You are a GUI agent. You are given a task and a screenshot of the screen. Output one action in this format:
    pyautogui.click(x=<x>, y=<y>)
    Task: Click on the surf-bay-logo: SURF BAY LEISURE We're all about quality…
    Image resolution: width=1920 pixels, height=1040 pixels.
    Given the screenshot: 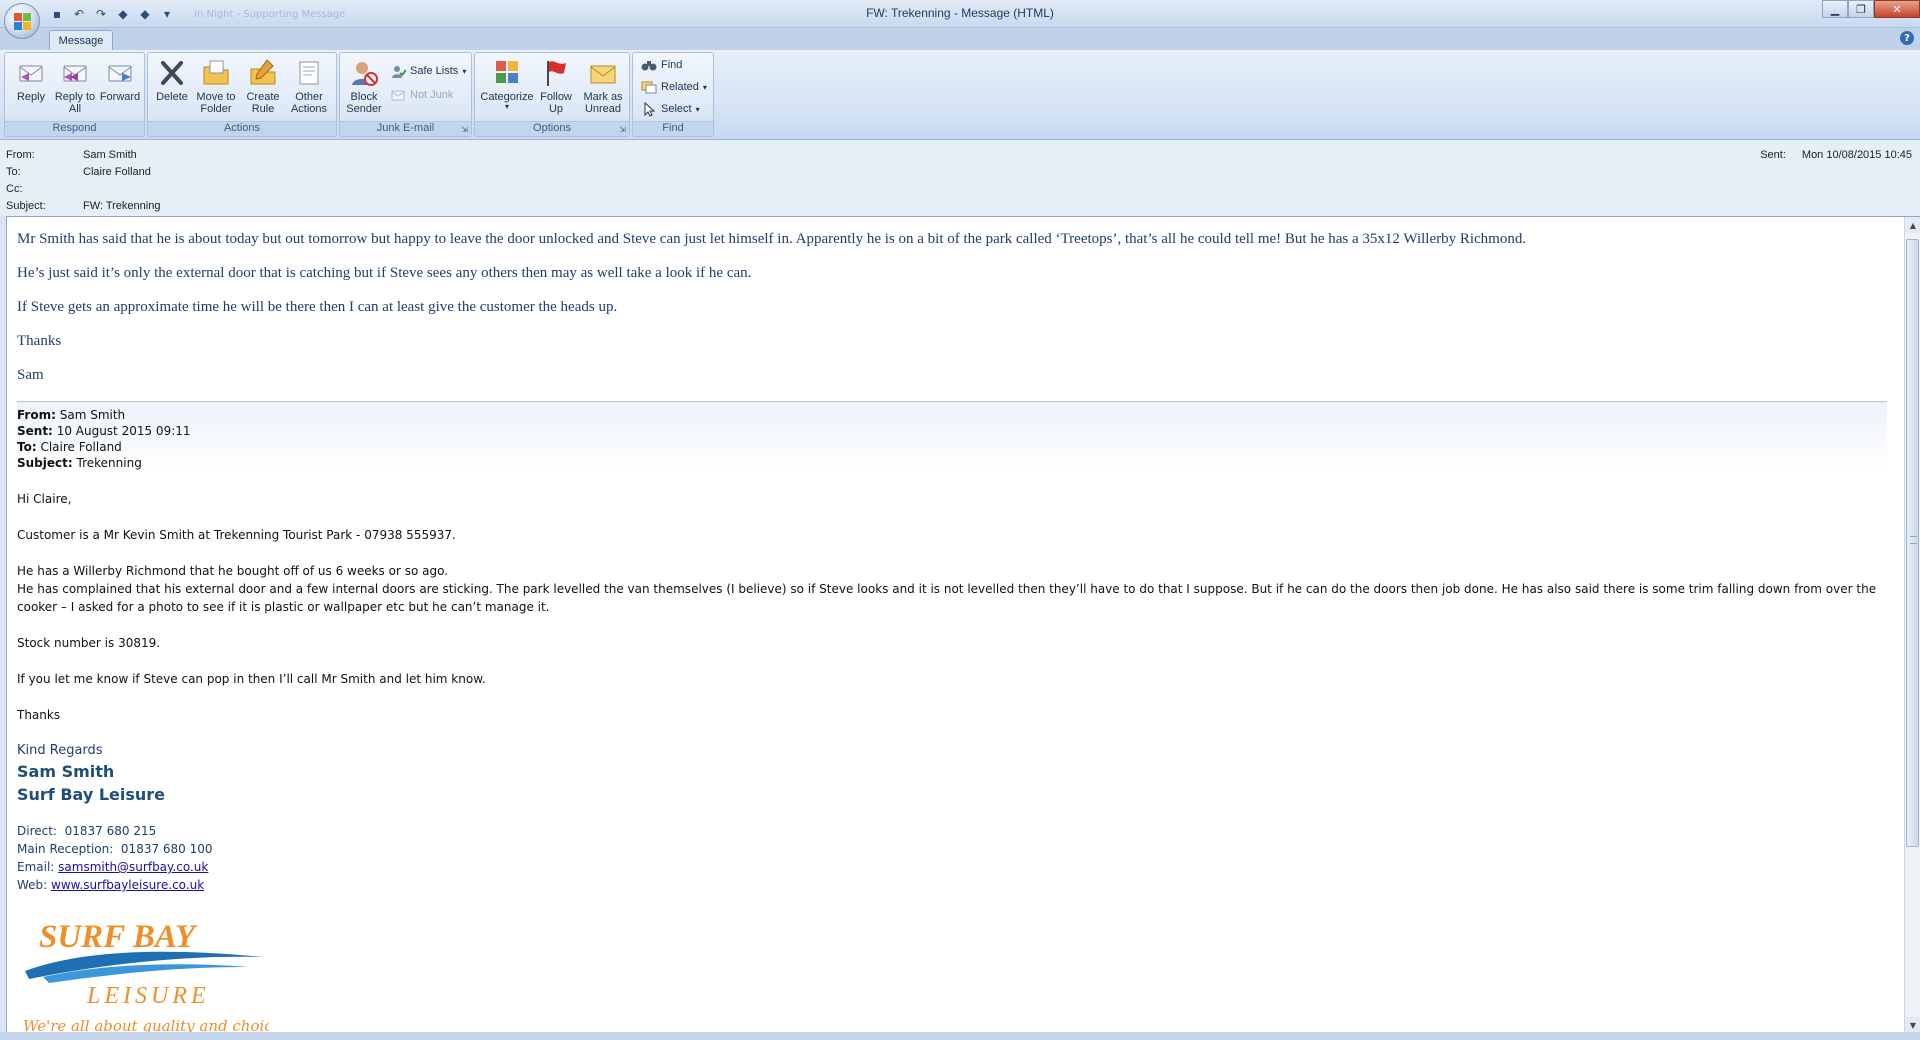 What is the action you would take?
    pyautogui.click(x=146, y=975)
    